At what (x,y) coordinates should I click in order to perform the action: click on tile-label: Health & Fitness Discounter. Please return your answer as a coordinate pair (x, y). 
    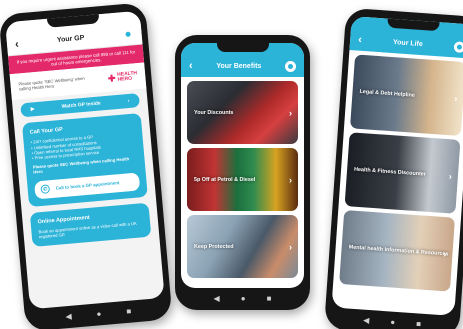
    Looking at the image, I should click on (390, 172).